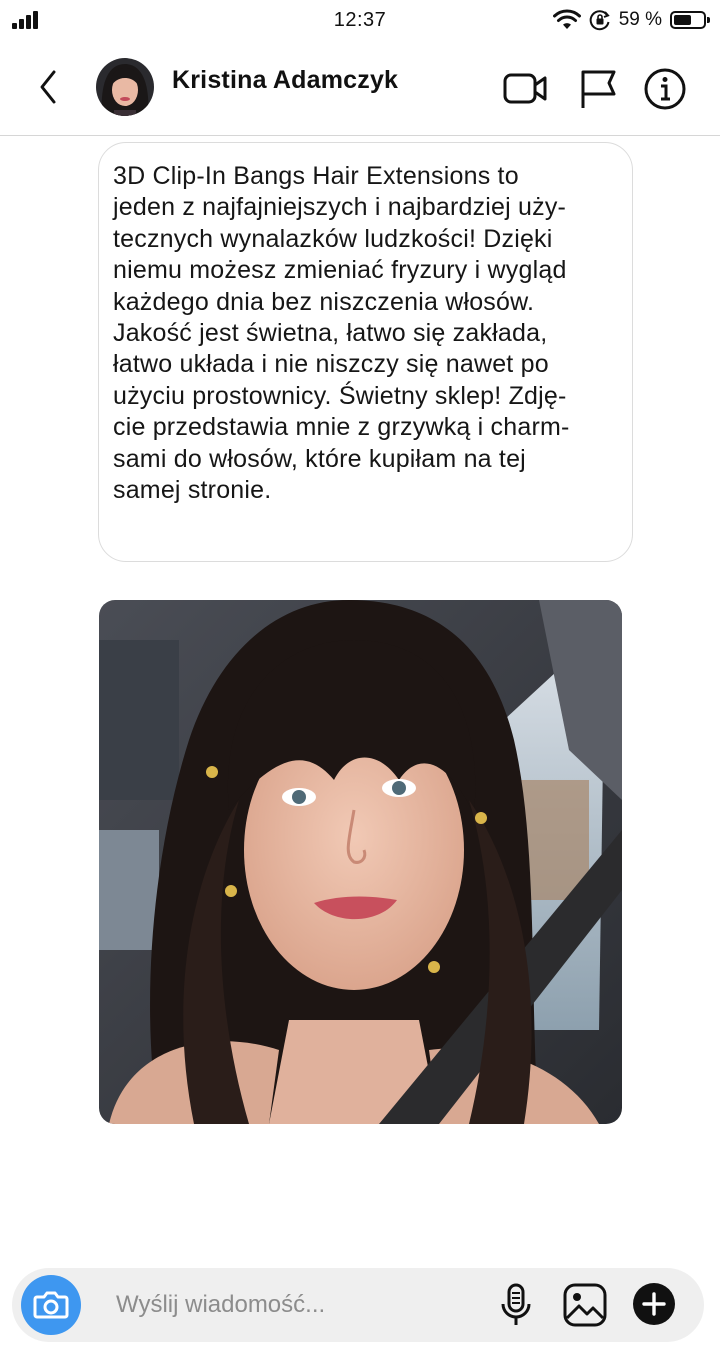 The height and width of the screenshot is (1357, 720). I want to click on message-composer, so click(358, 1305).